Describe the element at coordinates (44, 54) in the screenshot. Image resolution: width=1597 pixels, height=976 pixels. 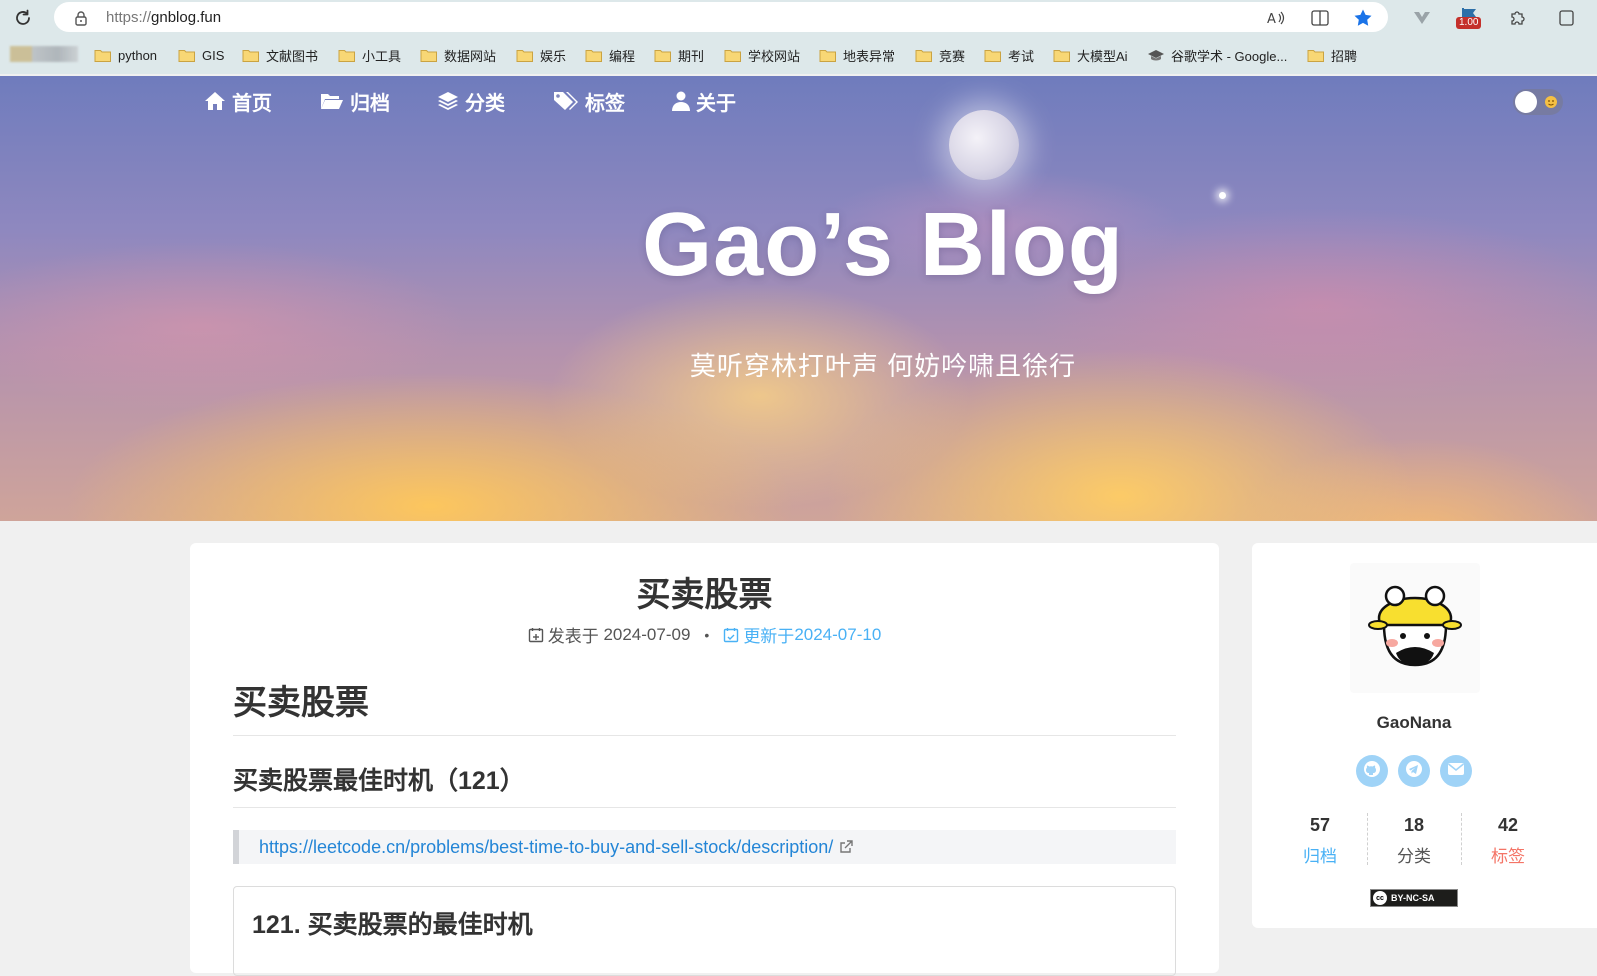
I see `bookmark-blurred` at that location.